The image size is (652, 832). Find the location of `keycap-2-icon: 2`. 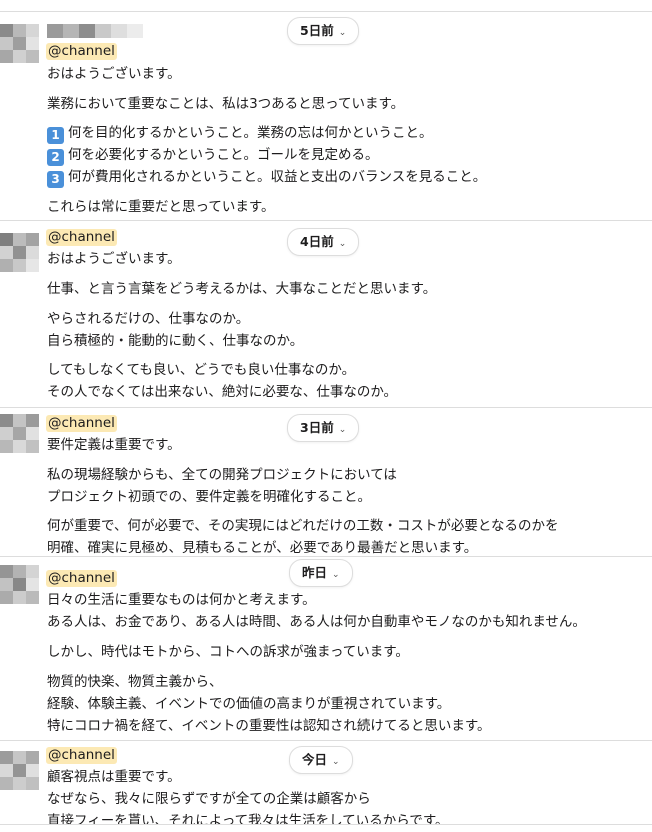

keycap-2-icon: 2 is located at coordinates (55, 157).